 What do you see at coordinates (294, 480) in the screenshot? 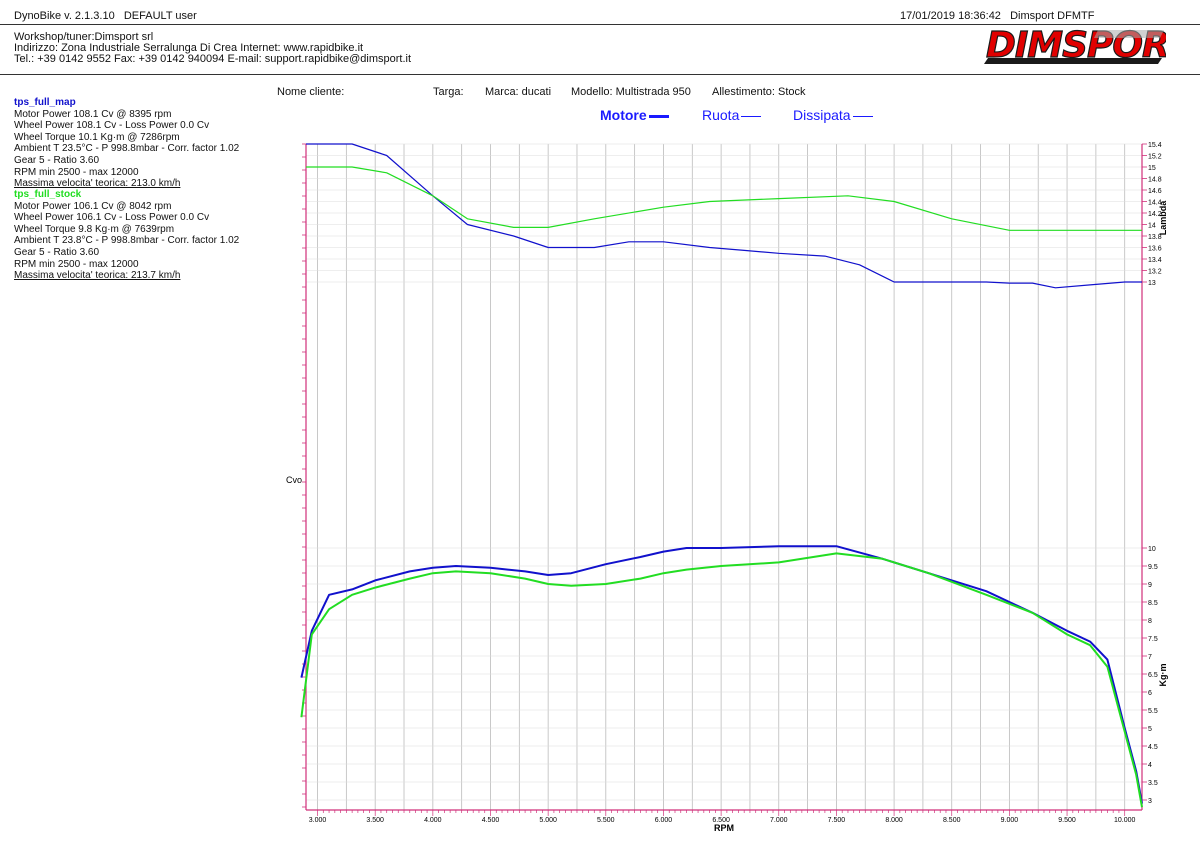
I see `cvo-label: Cvo` at bounding box center [294, 480].